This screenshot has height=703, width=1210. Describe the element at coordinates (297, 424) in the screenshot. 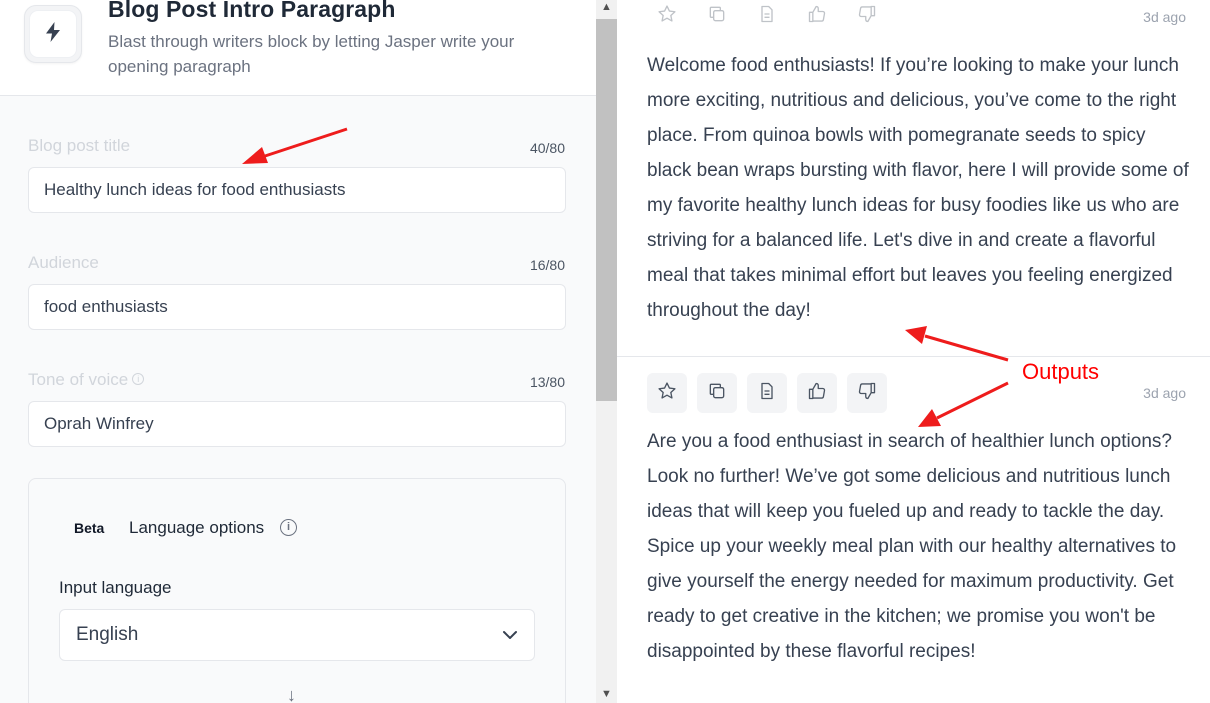

I see `tone-of-voice-input: Oprah Winfrey` at that location.